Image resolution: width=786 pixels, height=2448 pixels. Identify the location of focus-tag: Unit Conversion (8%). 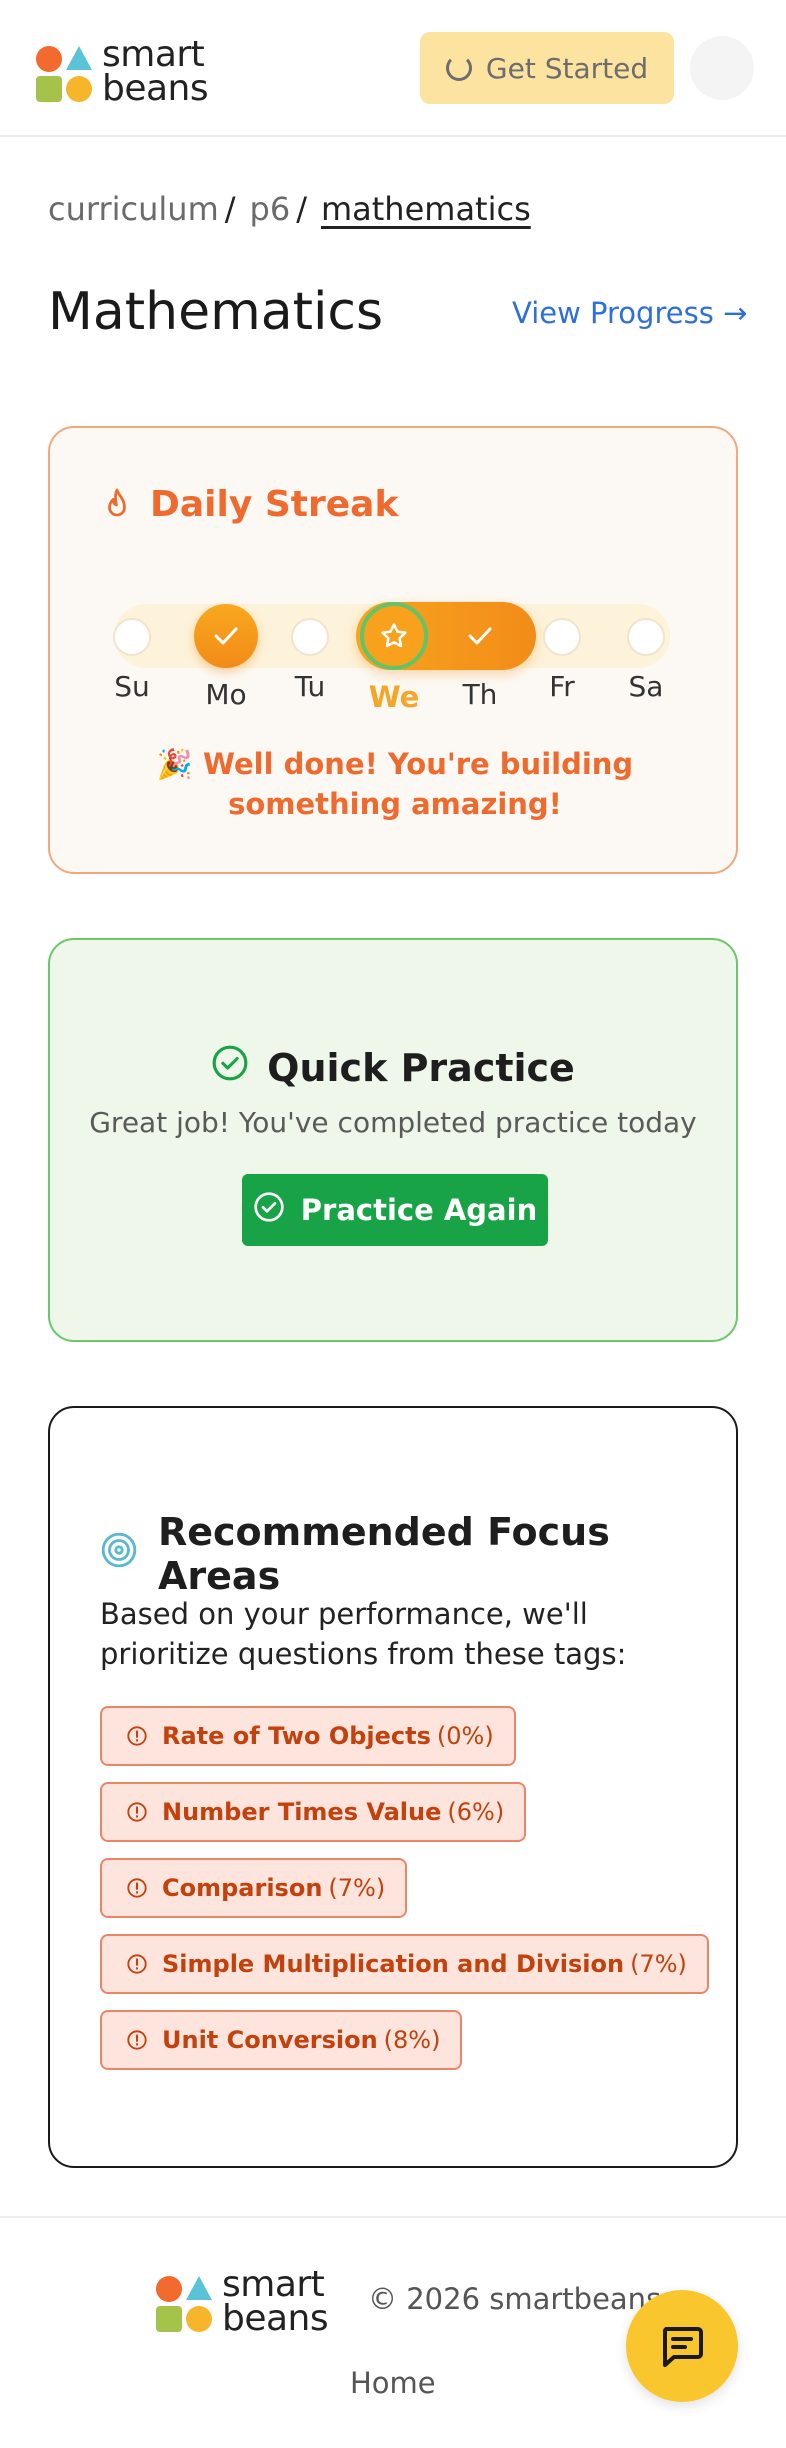
(281, 2040).